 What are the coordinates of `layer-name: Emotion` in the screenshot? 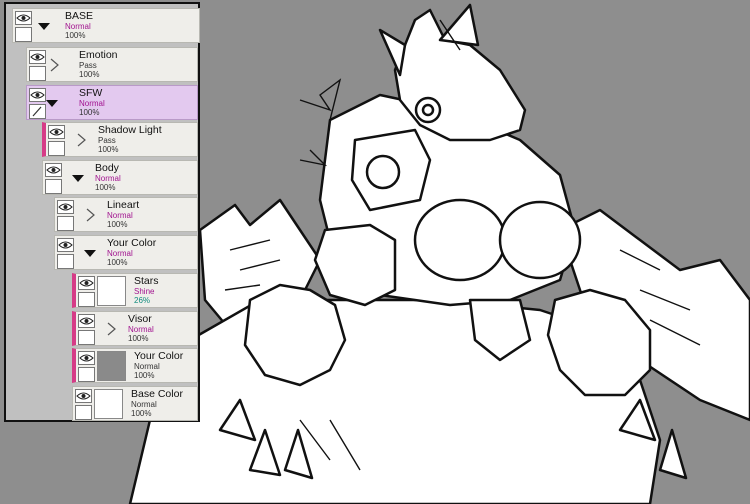 It's located at (98, 55).